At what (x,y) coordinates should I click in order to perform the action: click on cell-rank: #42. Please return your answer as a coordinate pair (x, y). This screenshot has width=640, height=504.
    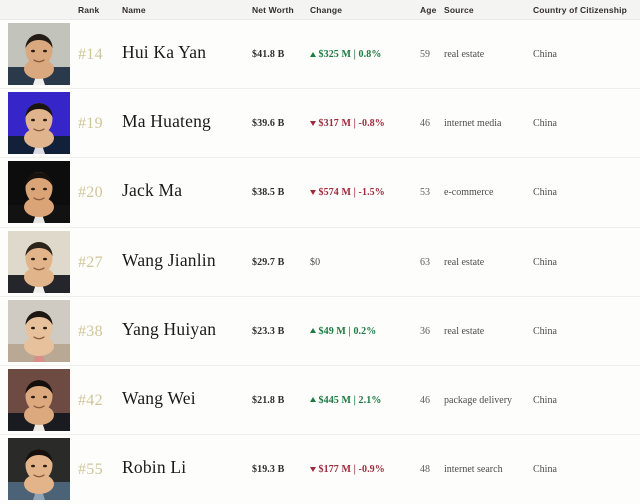
    Looking at the image, I should click on (90, 400).